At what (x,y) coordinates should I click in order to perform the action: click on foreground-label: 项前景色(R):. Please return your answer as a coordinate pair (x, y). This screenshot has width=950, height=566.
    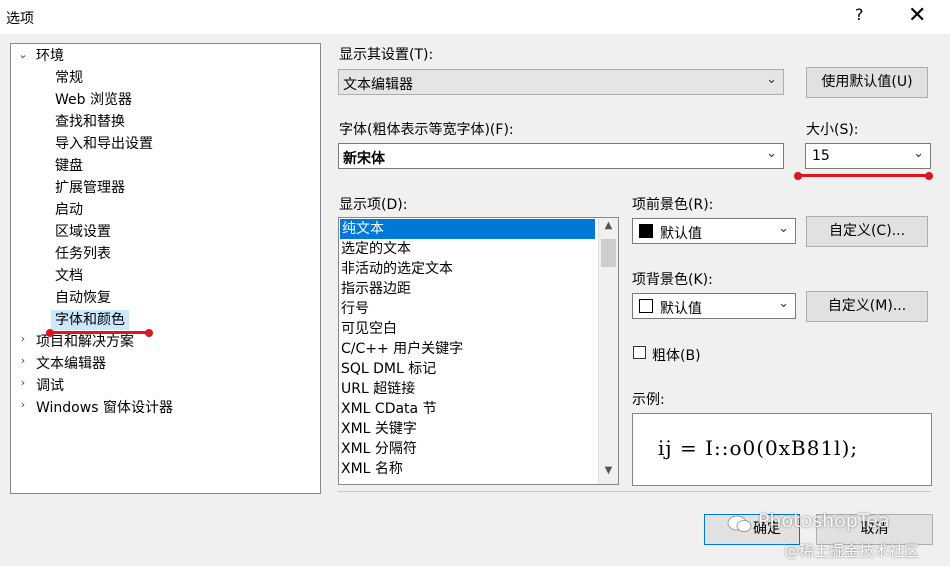
    Looking at the image, I should click on (673, 205).